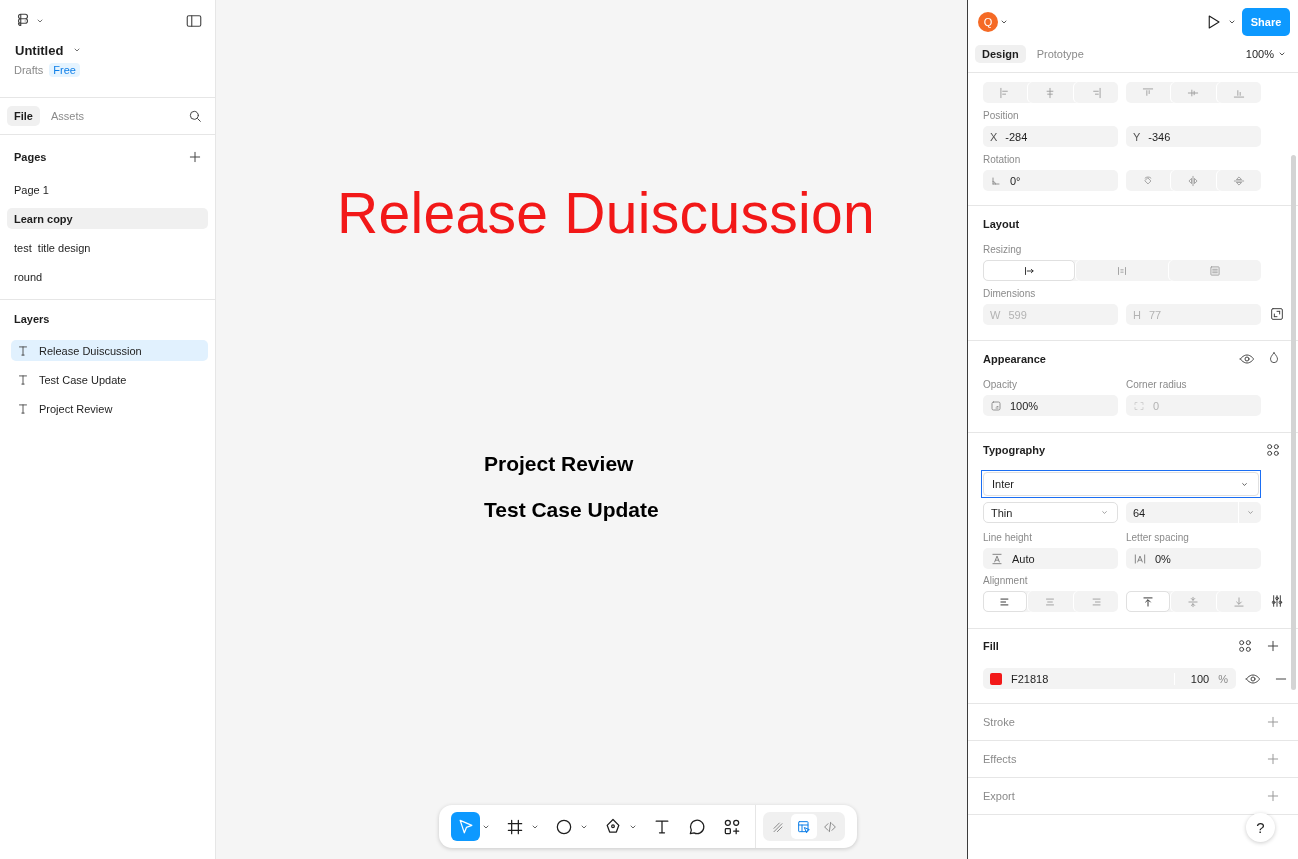 This screenshot has width=1298, height=859. Describe the element at coordinates (107, 247) in the screenshot. I see `page-item: test title design` at that location.